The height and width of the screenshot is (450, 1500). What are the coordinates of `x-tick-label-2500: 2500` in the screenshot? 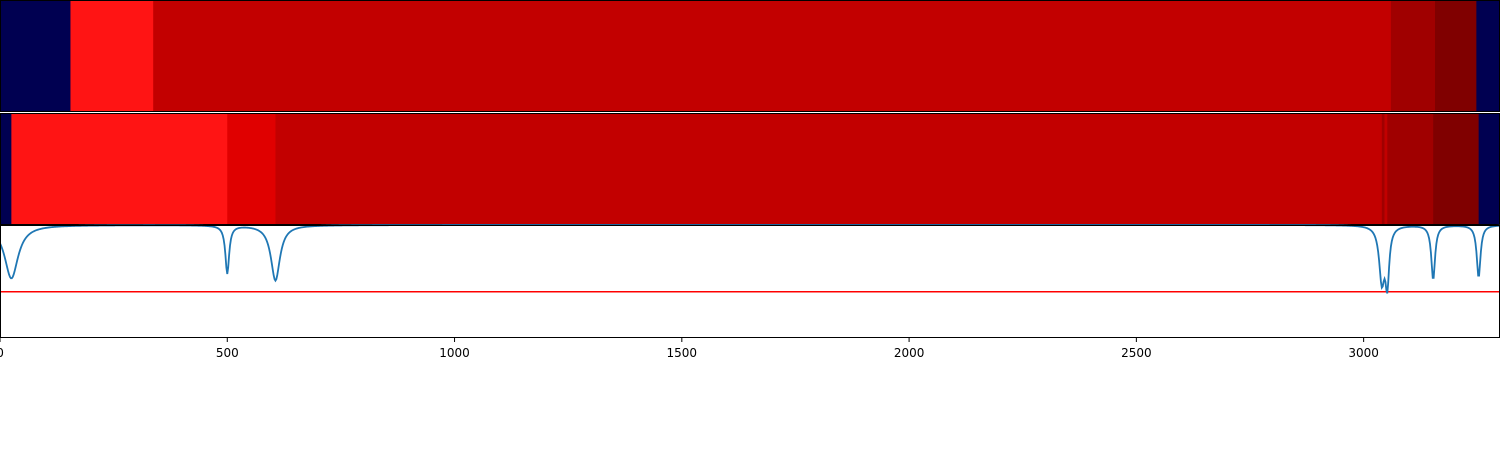 It's located at (1136, 353).